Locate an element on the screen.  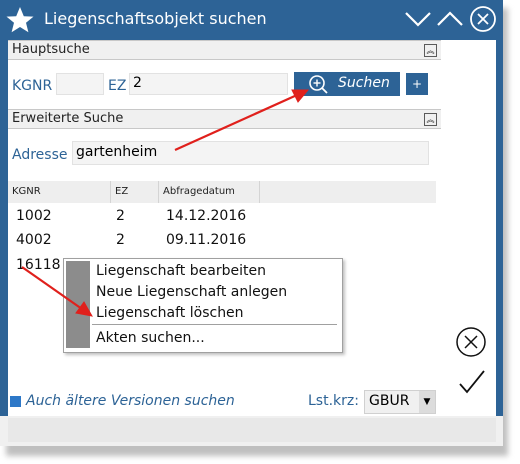
maximize-chevron-icon is located at coordinates (450, 19).